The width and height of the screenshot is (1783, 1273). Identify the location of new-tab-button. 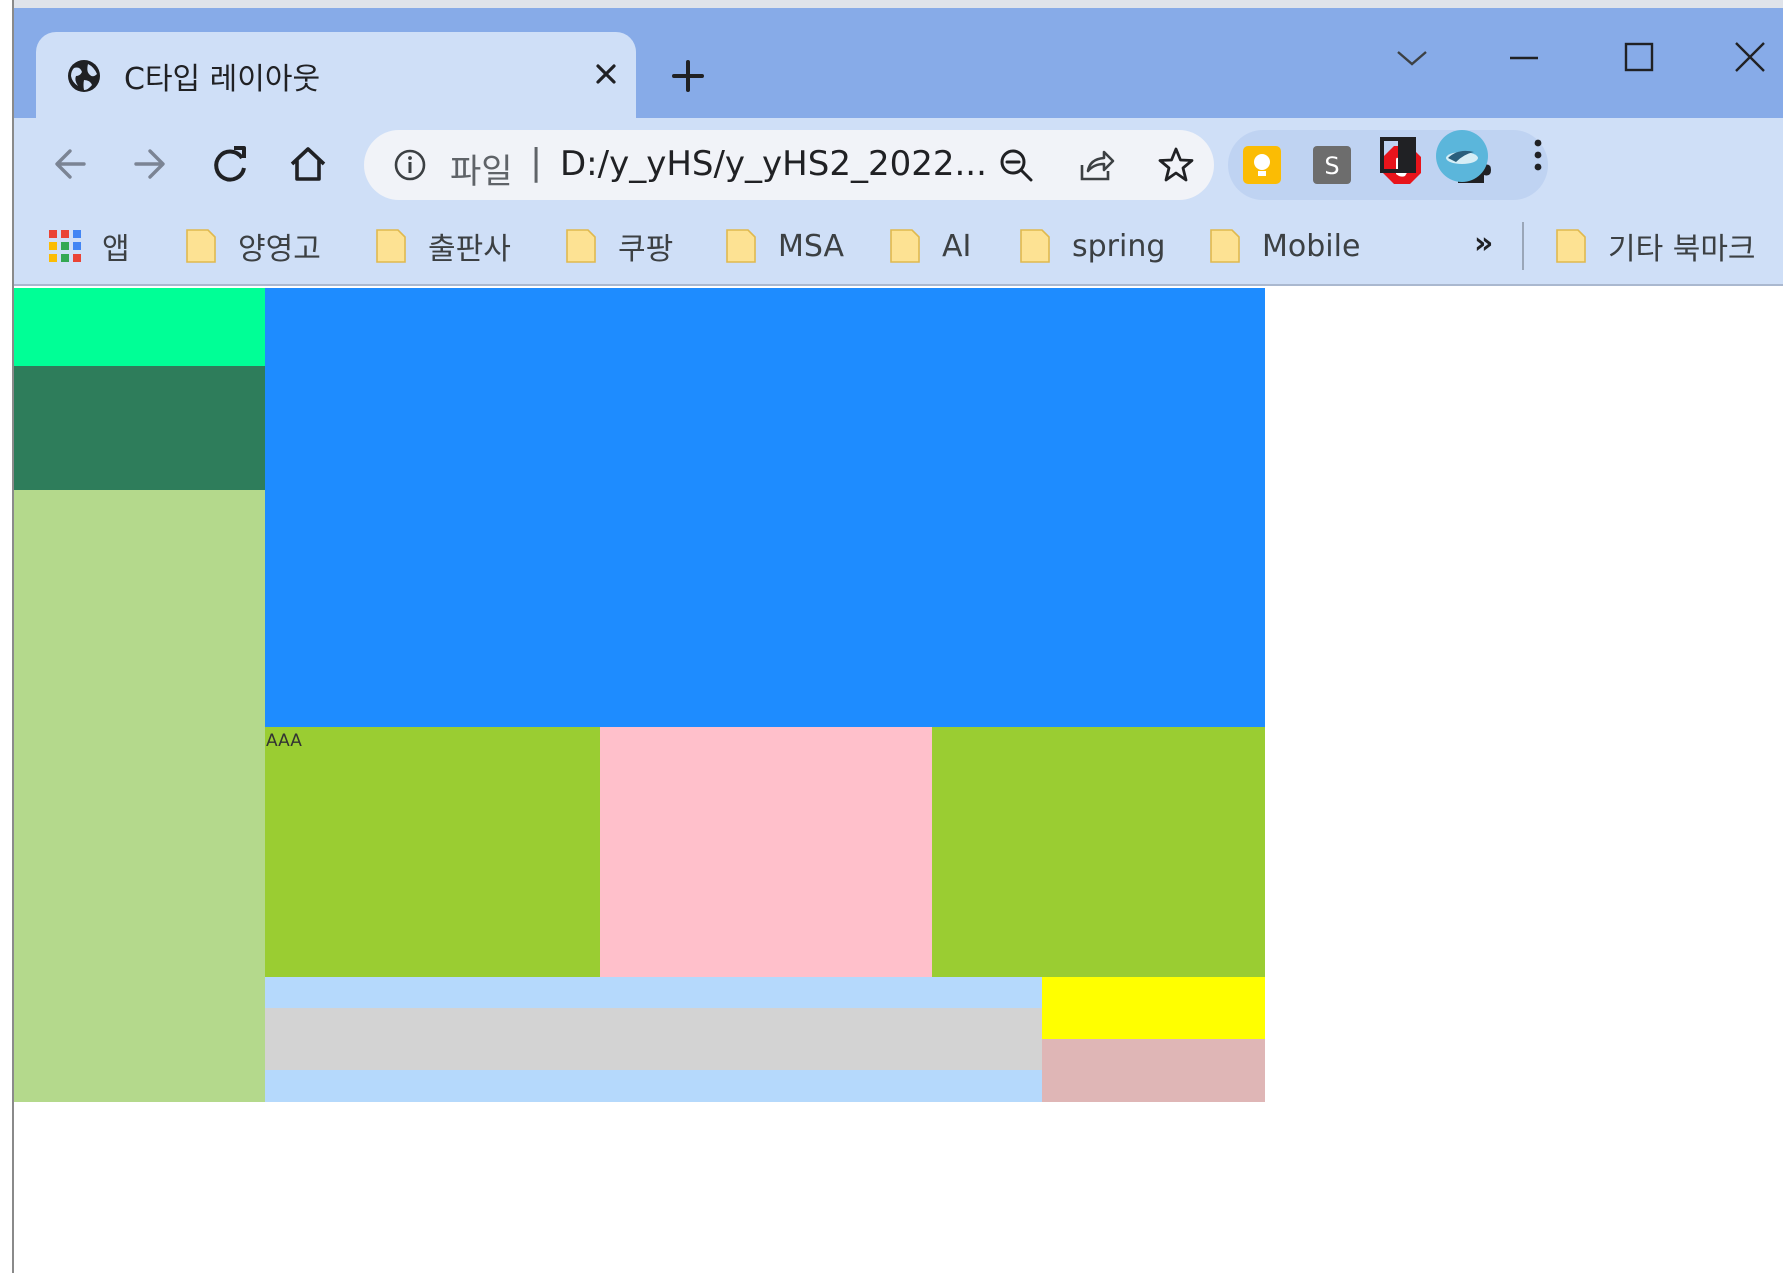
(688, 76).